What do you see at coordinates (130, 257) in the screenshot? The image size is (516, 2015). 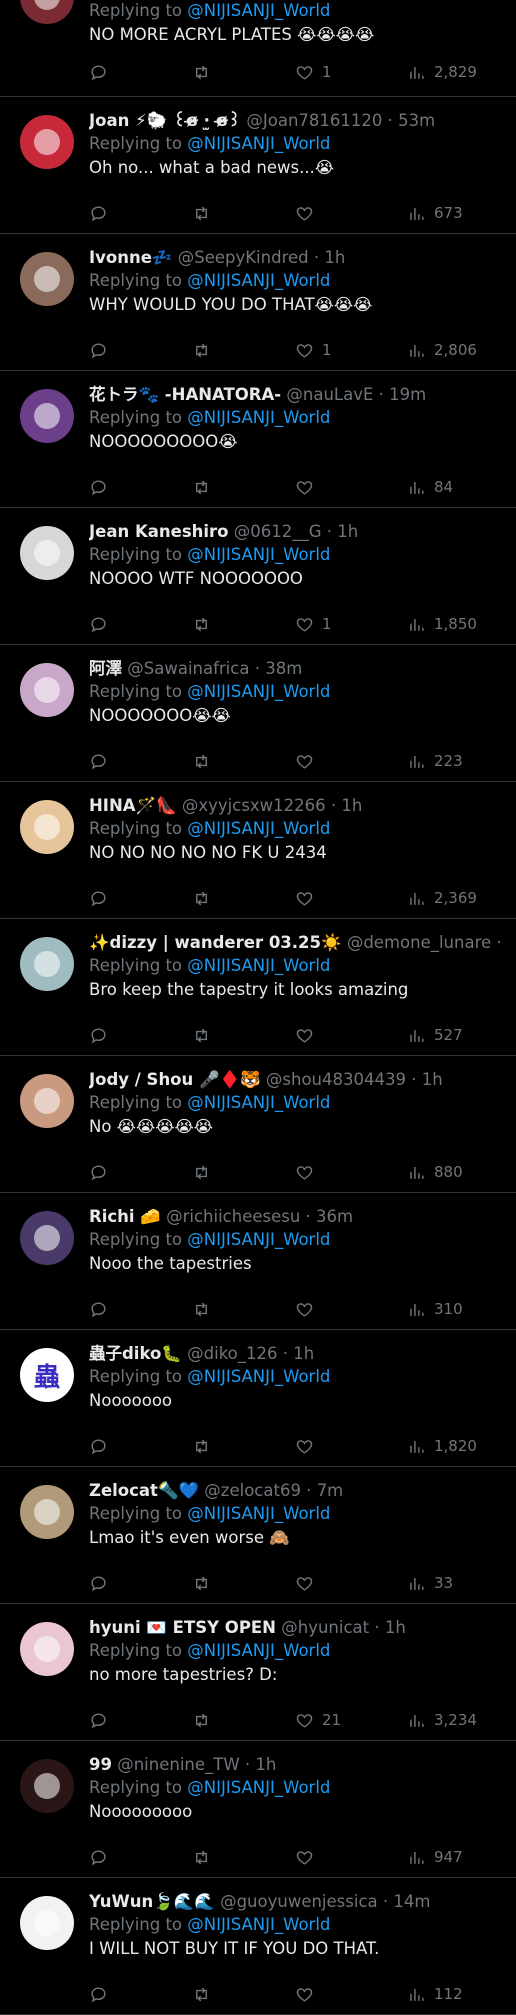 I see `display-name: Ivonne💤` at bounding box center [130, 257].